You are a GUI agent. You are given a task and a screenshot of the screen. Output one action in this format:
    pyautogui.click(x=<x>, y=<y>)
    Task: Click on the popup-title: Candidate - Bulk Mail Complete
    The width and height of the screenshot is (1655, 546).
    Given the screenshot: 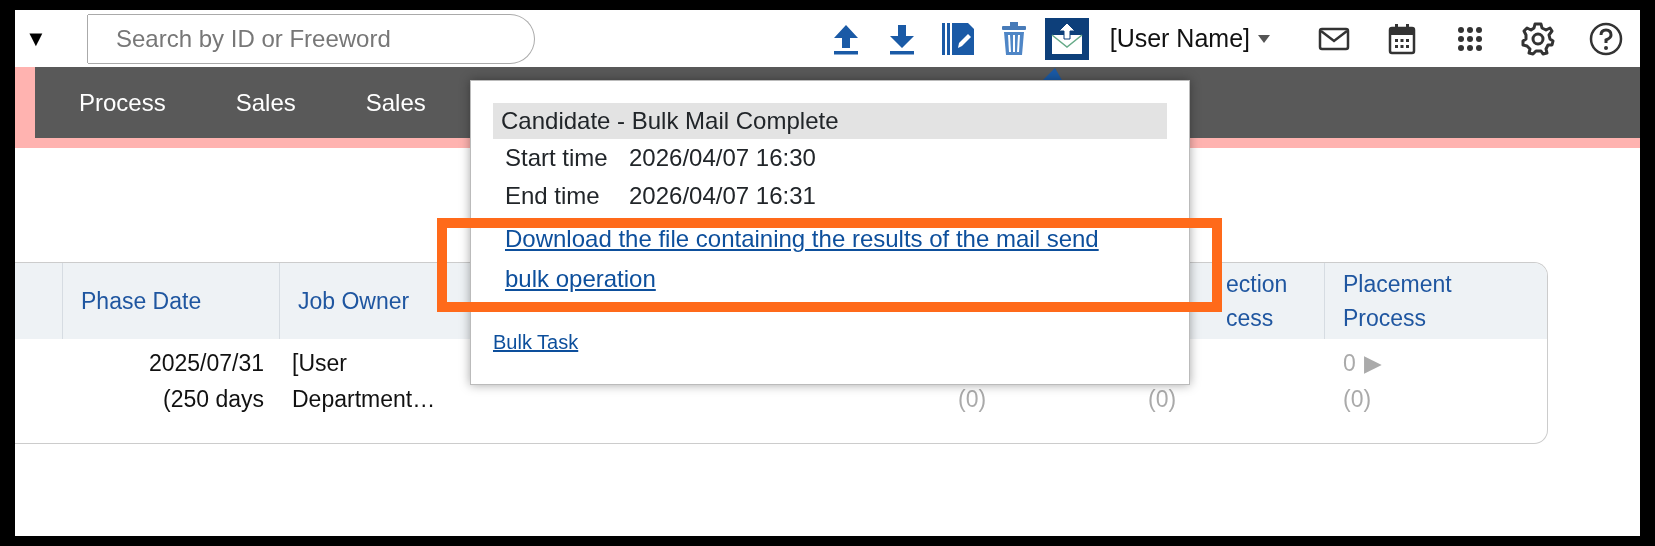 What is the action you would take?
    pyautogui.click(x=830, y=121)
    